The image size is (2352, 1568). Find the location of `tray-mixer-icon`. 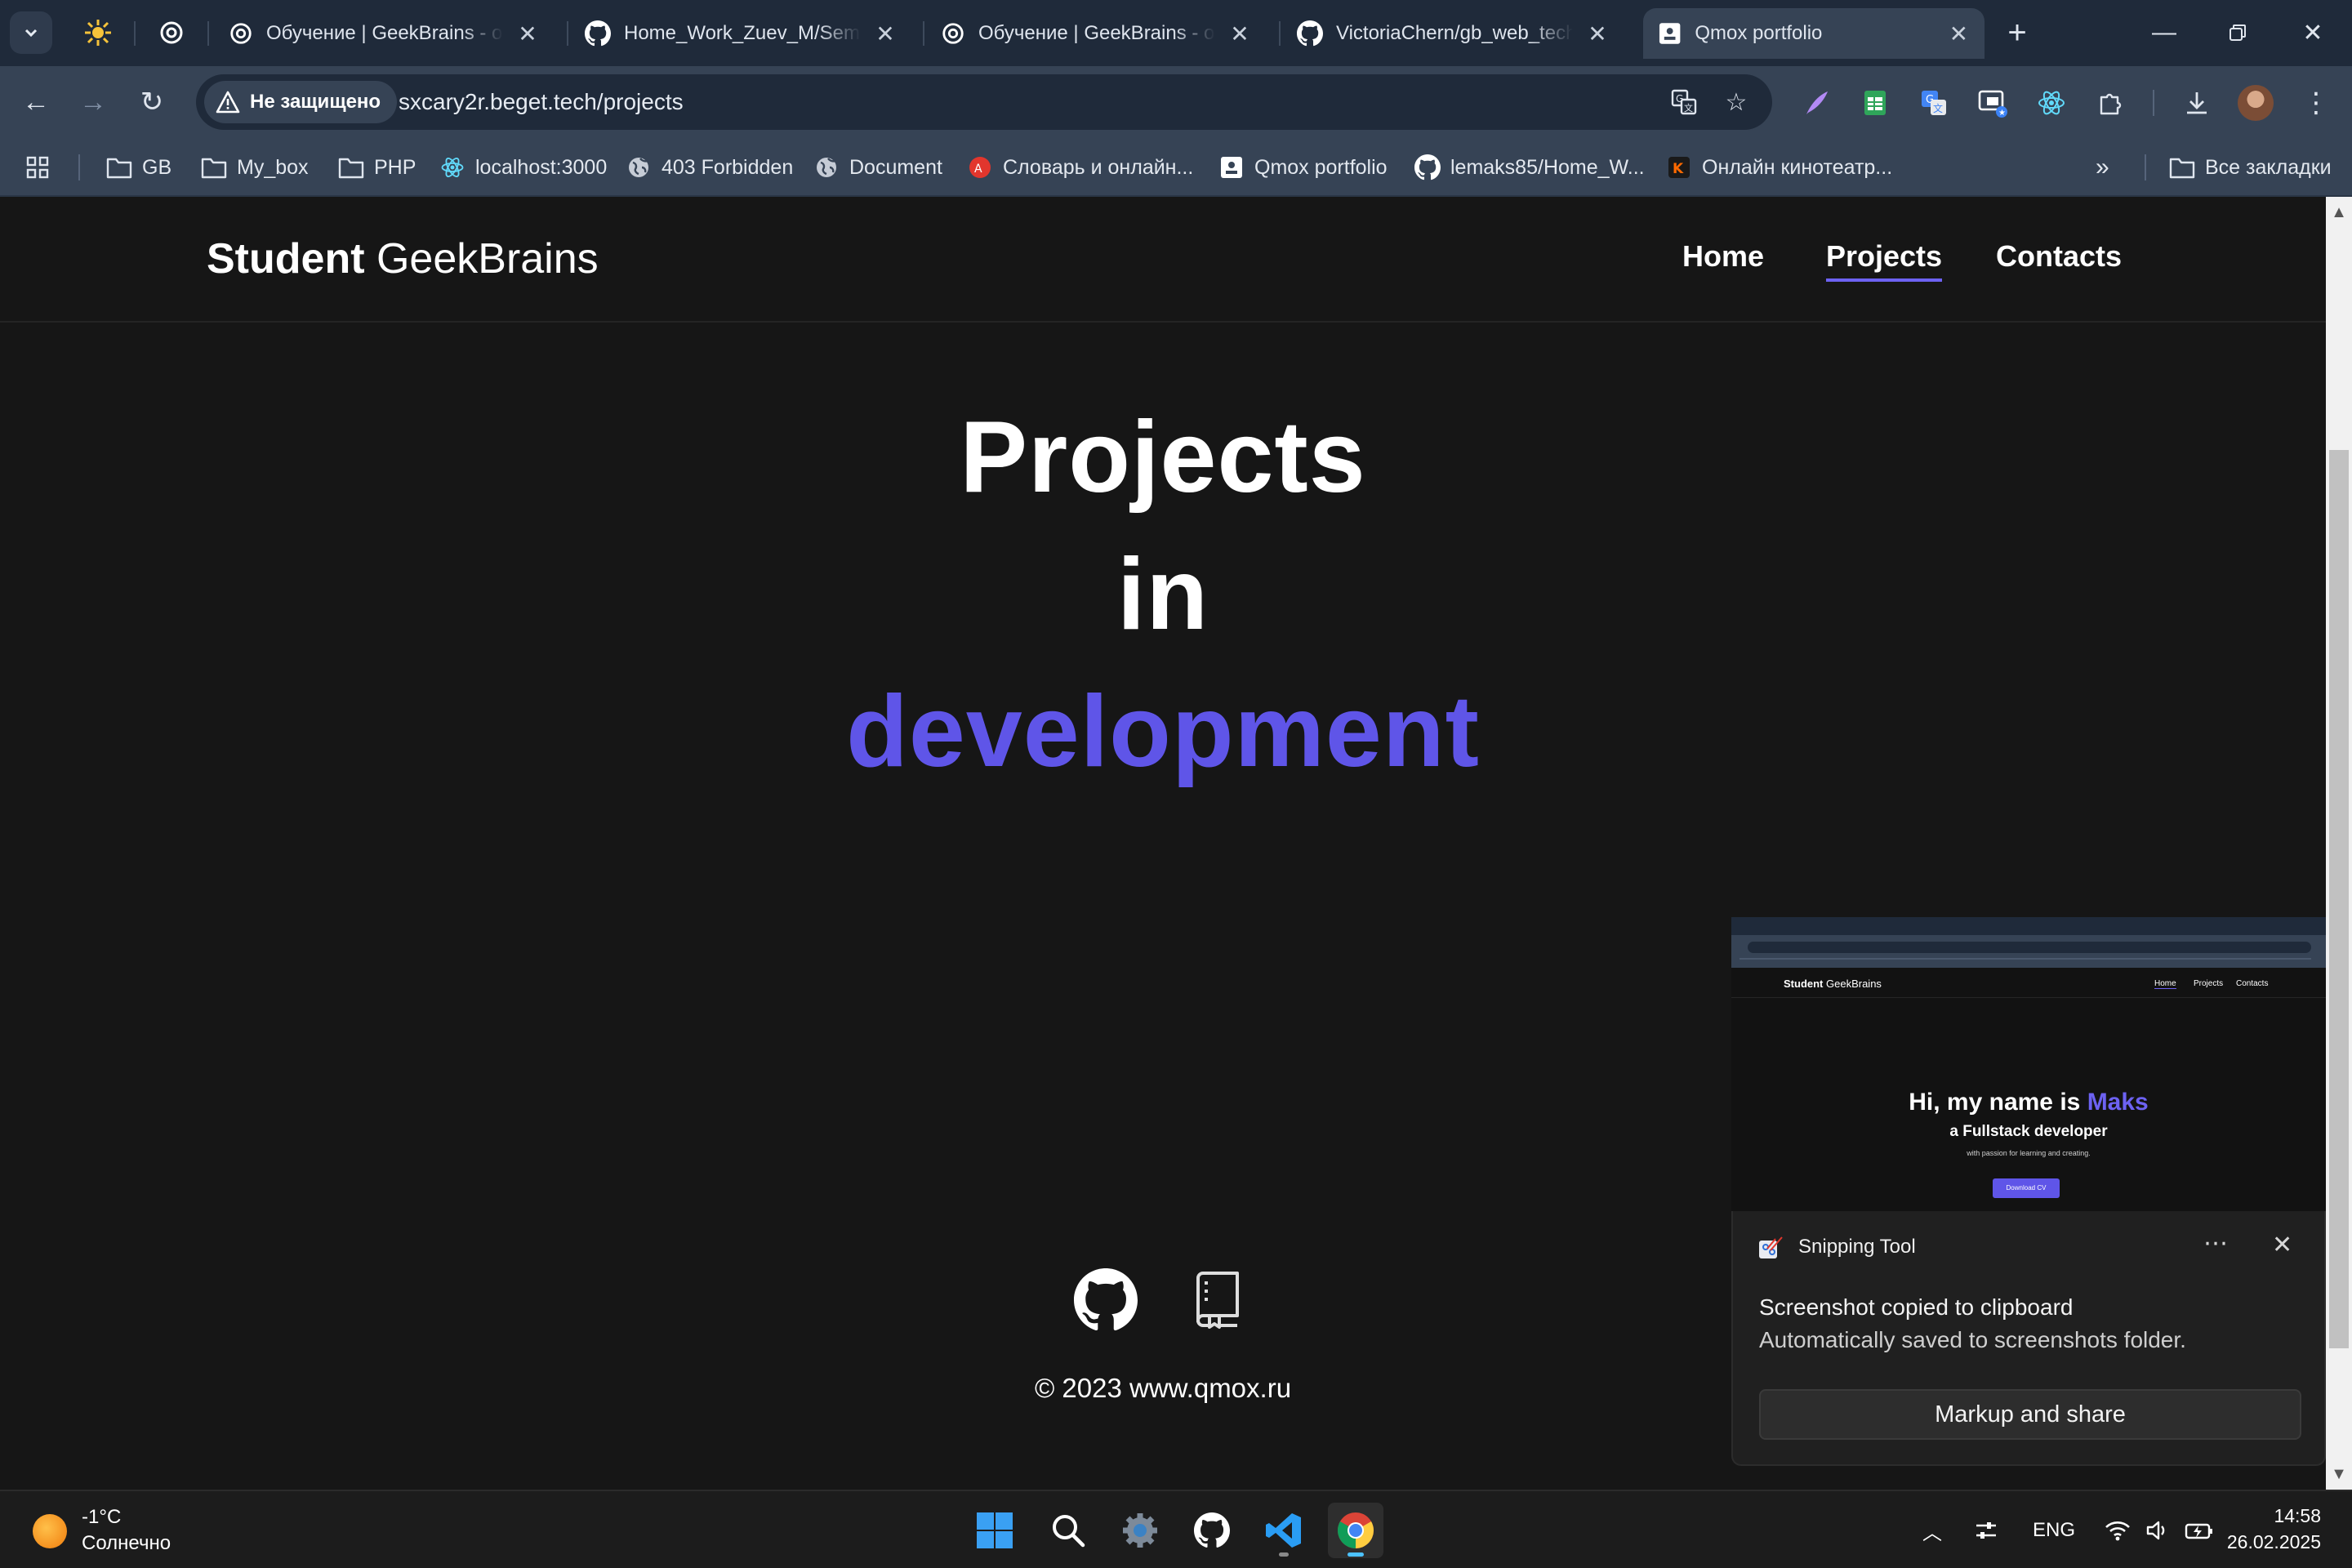

tray-mixer-icon is located at coordinates (1986, 1530).